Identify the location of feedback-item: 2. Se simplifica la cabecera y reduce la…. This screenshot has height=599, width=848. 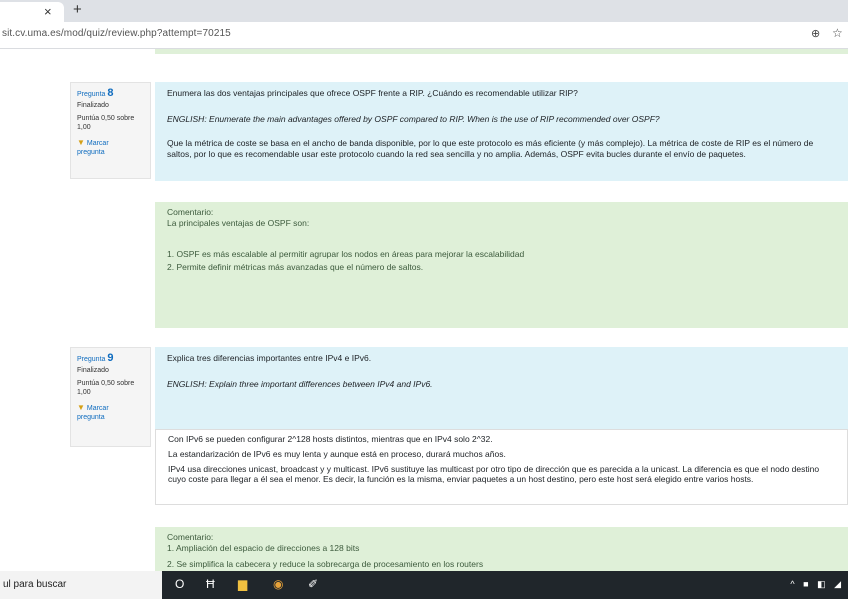
(325, 564).